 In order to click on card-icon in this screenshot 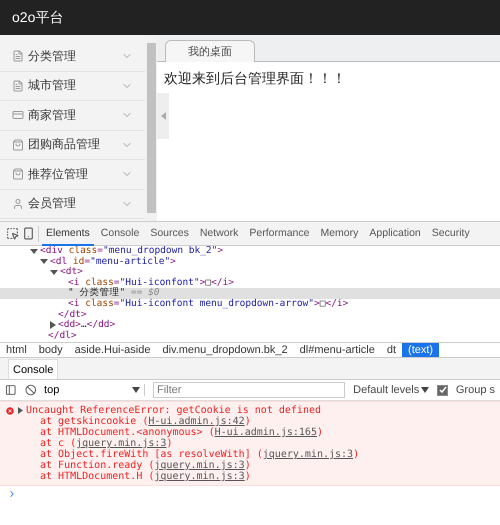, I will do `click(18, 115)`.